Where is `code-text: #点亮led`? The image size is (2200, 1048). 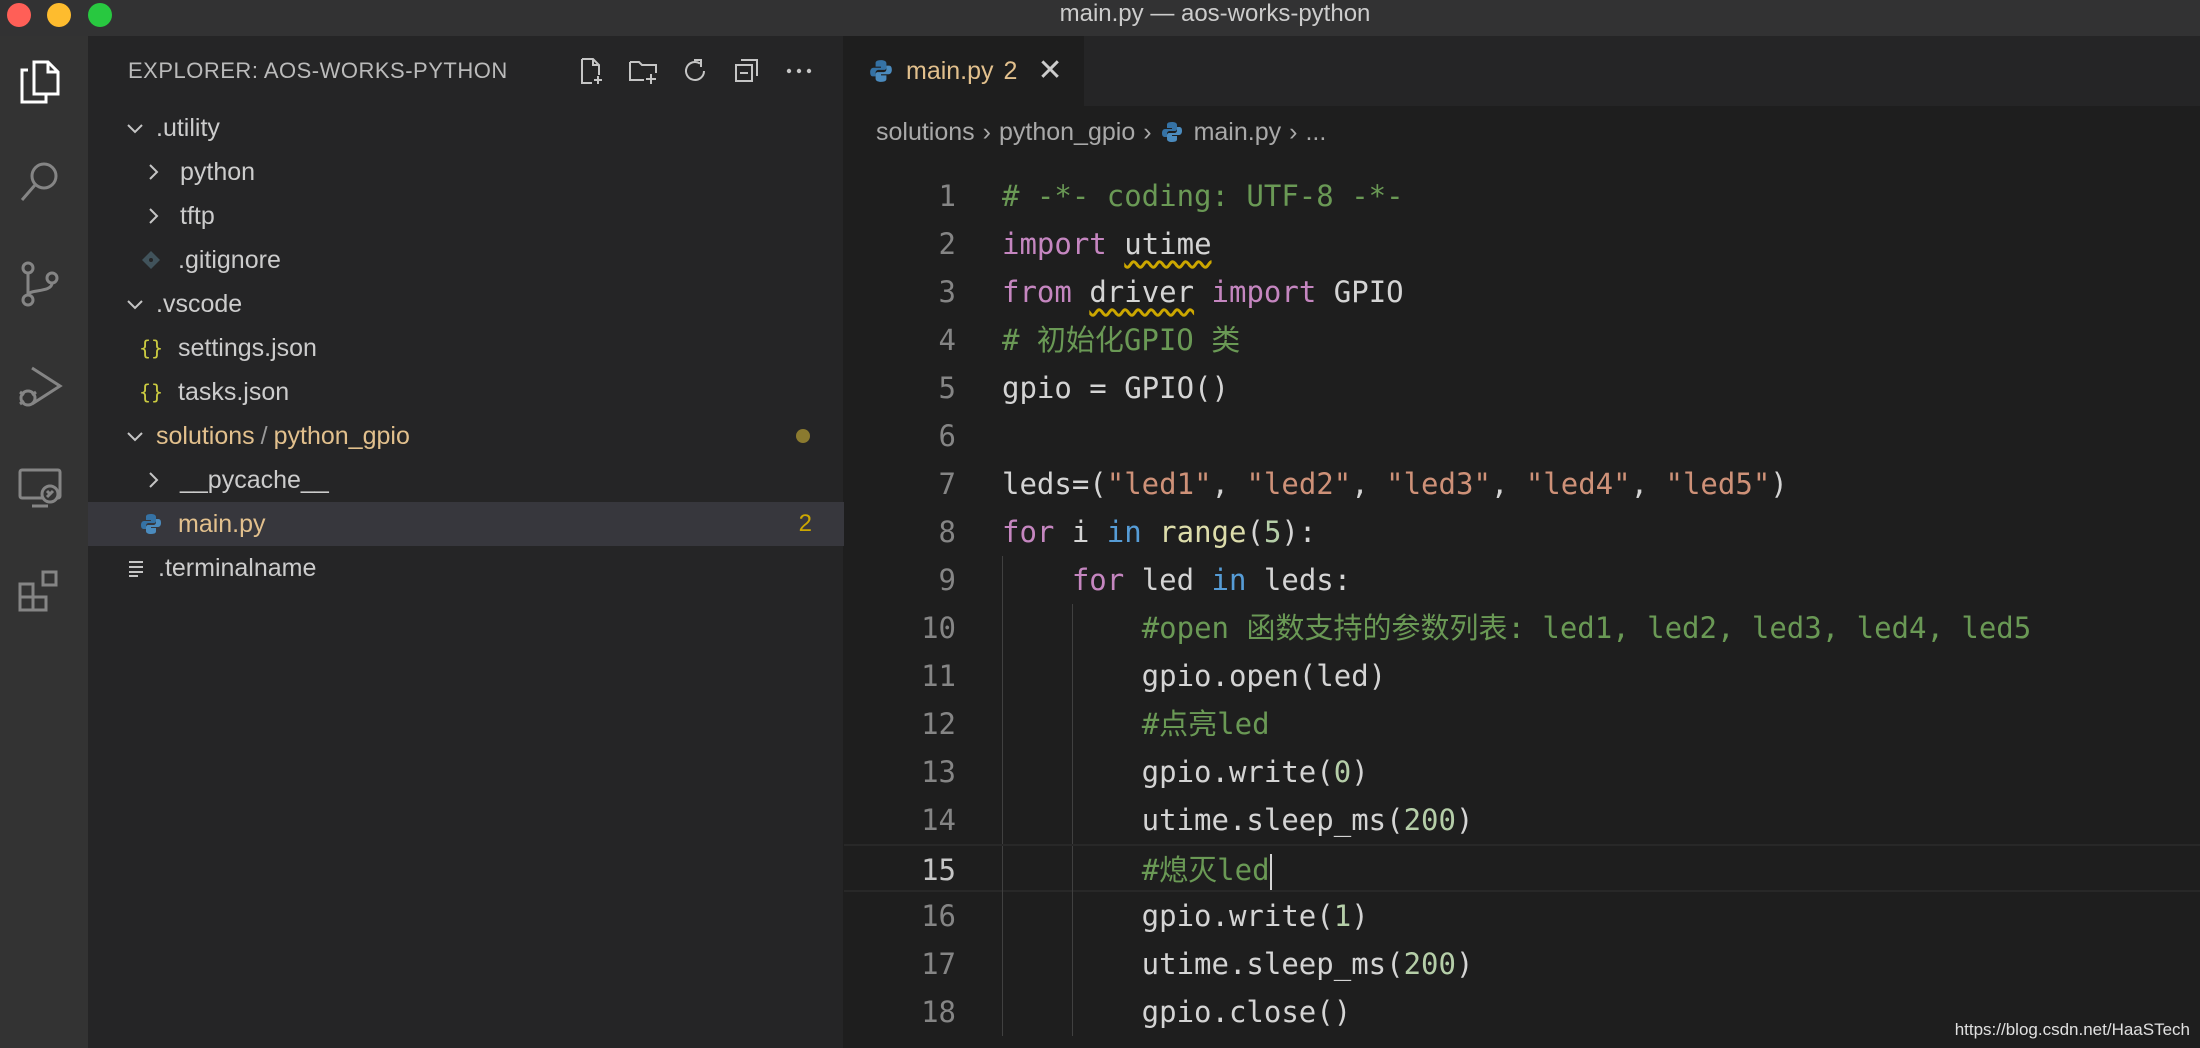
code-text: #点亮led is located at coordinates (1205, 724).